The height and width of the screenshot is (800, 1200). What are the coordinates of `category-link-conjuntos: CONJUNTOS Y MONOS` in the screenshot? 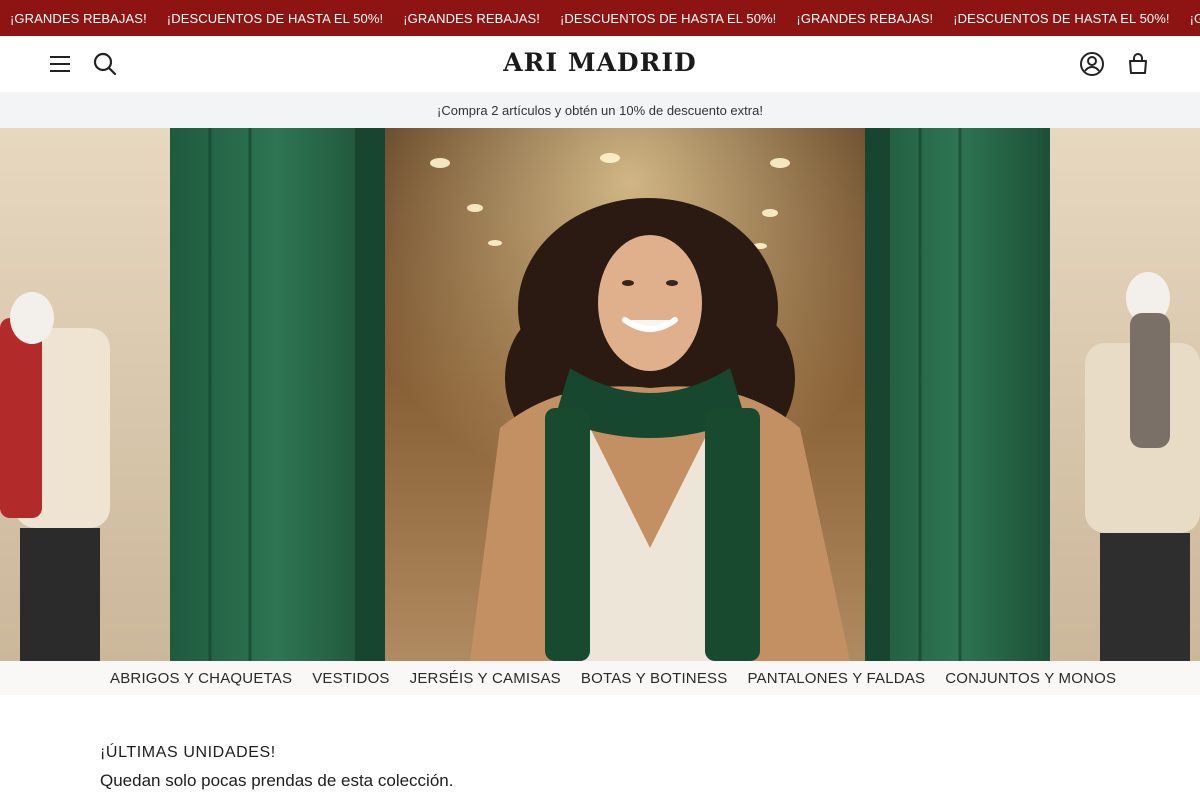 It's located at (1030, 678).